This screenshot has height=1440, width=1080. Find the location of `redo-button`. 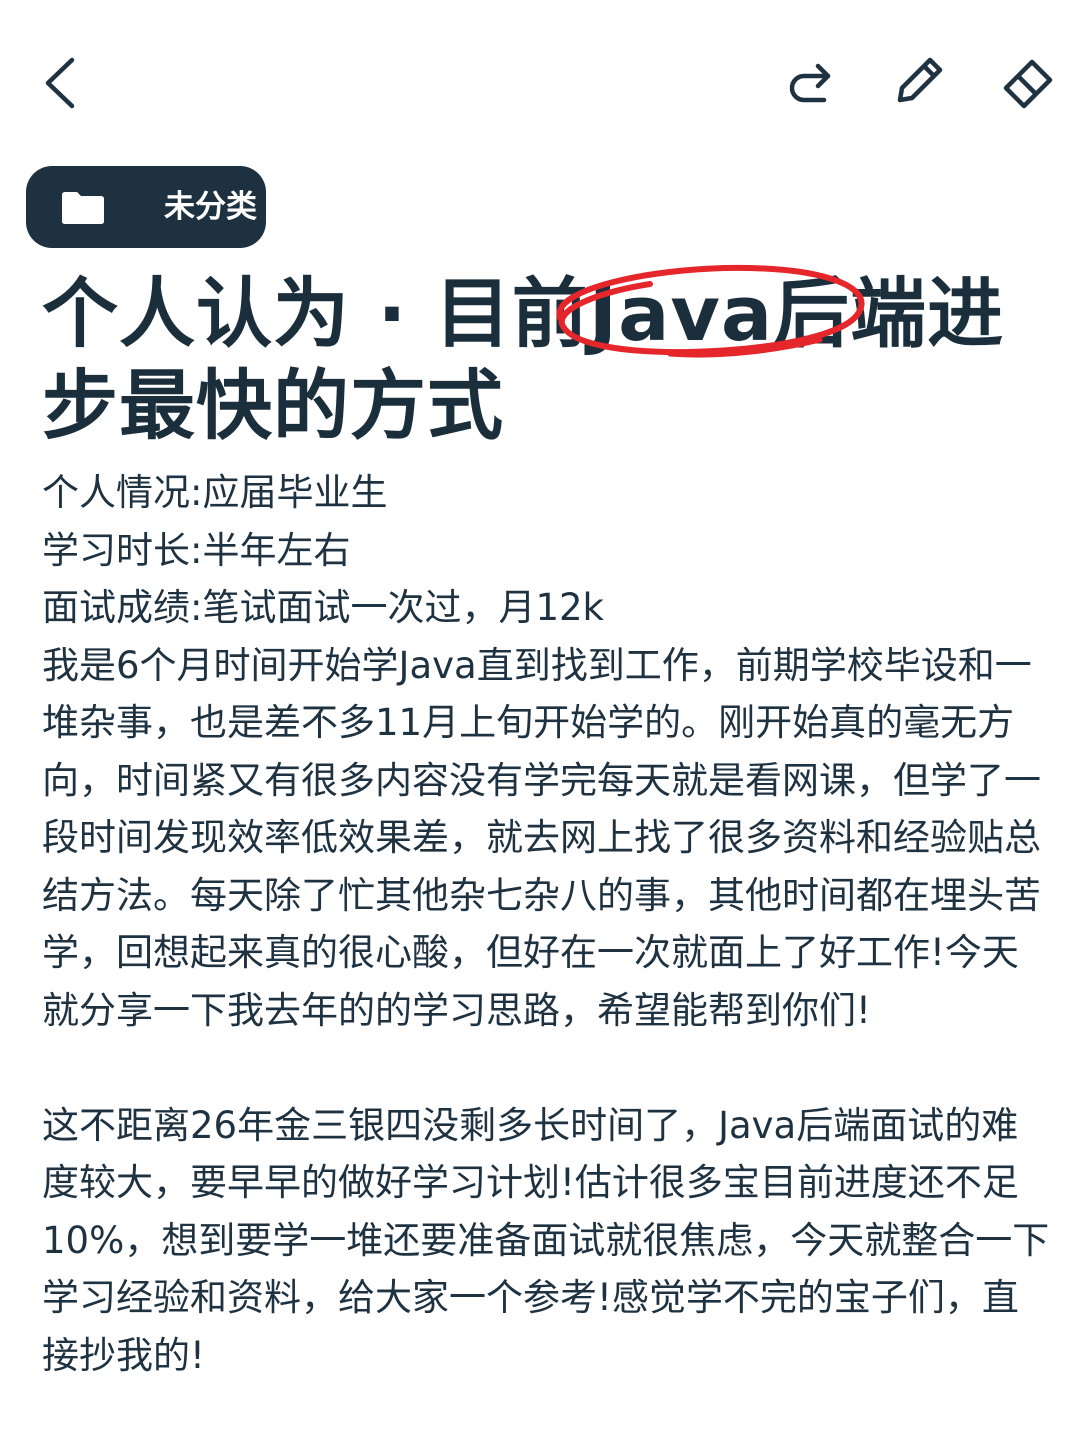

redo-button is located at coordinates (810, 82).